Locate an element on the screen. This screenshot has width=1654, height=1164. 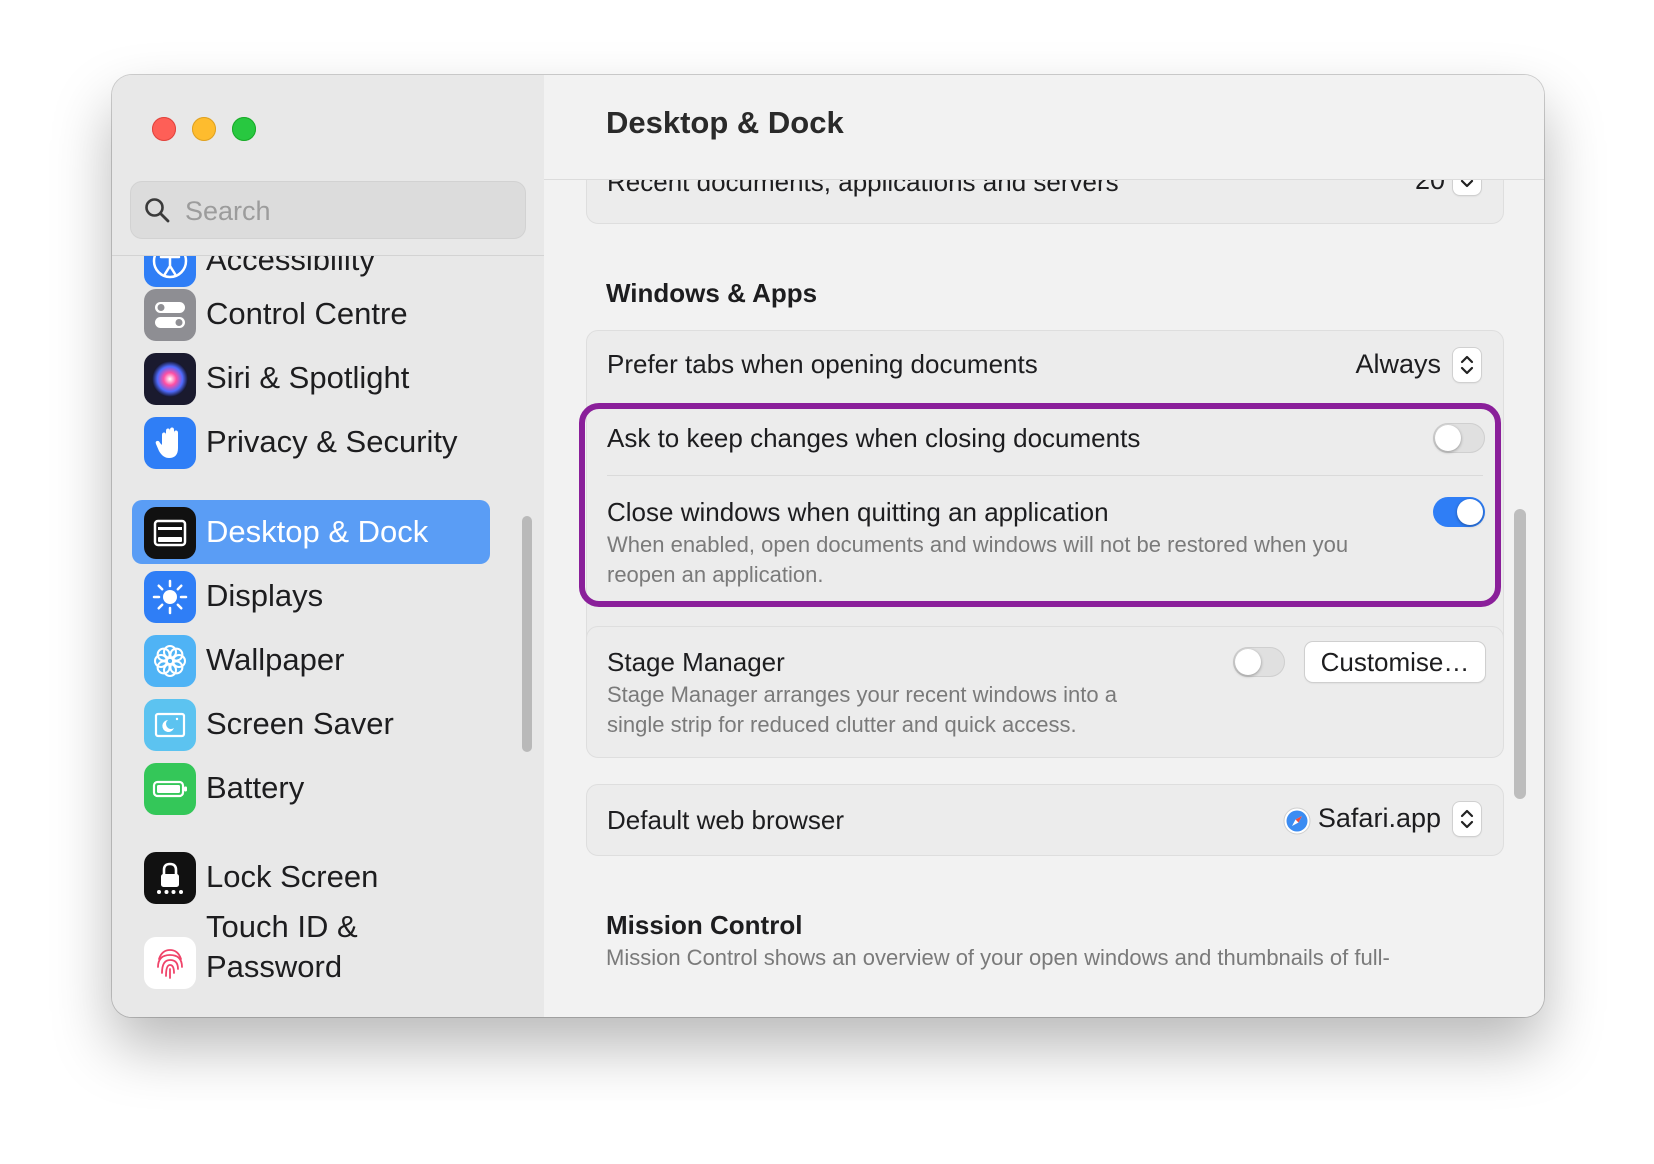
search-input is located at coordinates (350, 211).